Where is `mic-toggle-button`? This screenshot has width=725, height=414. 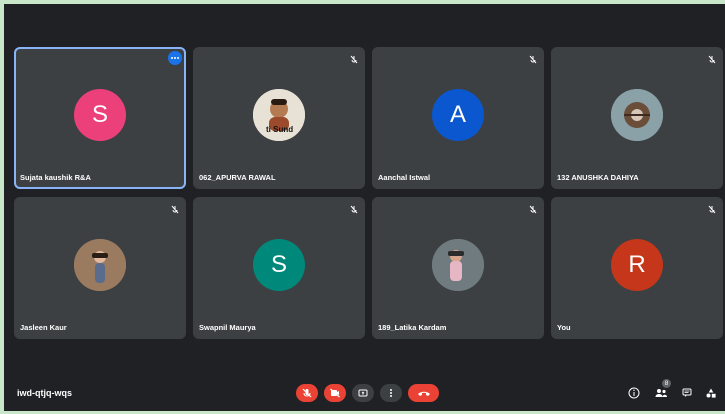 mic-toggle-button is located at coordinates (307, 393).